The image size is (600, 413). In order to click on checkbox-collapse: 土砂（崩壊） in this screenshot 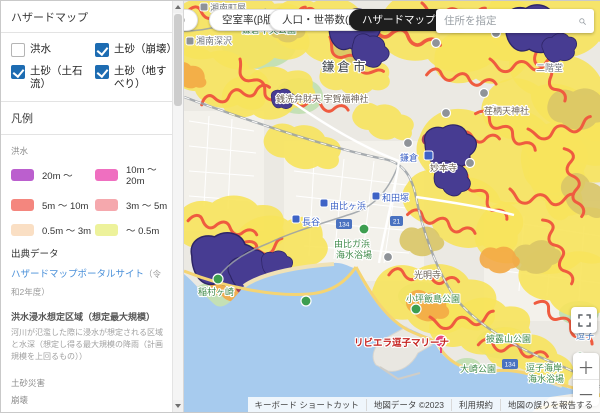, I will do `click(134, 50)`.